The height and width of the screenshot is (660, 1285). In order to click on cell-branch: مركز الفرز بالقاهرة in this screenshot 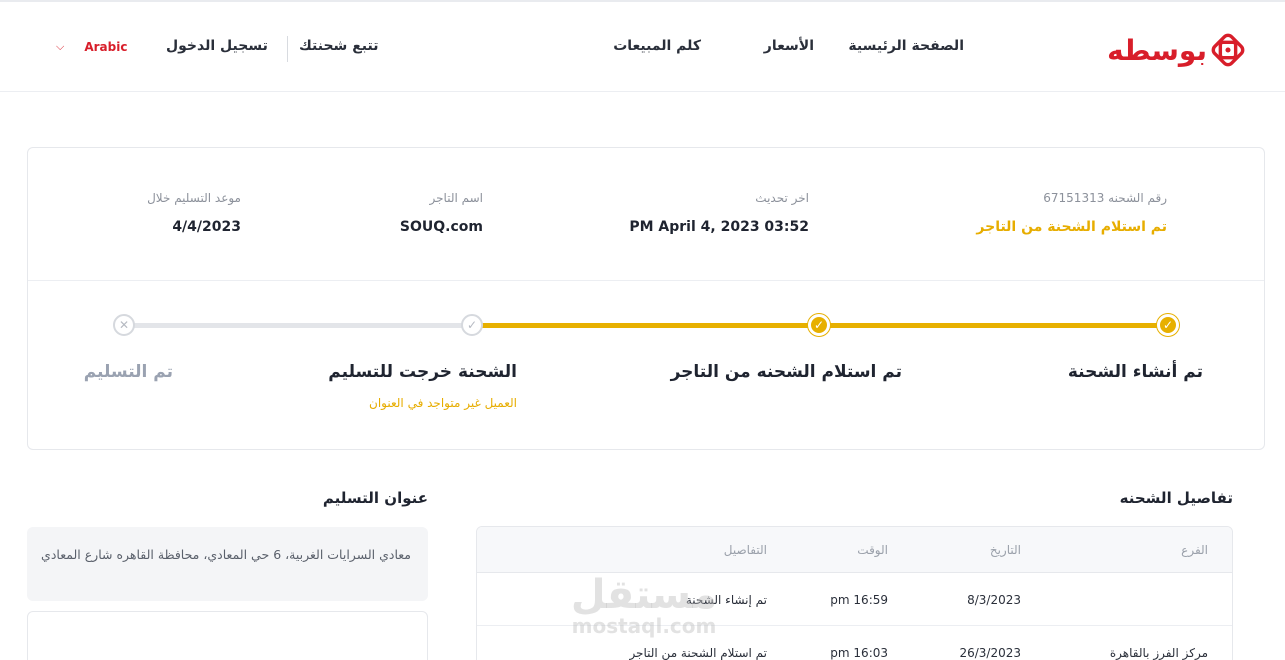, I will do `click(1158, 653)`.